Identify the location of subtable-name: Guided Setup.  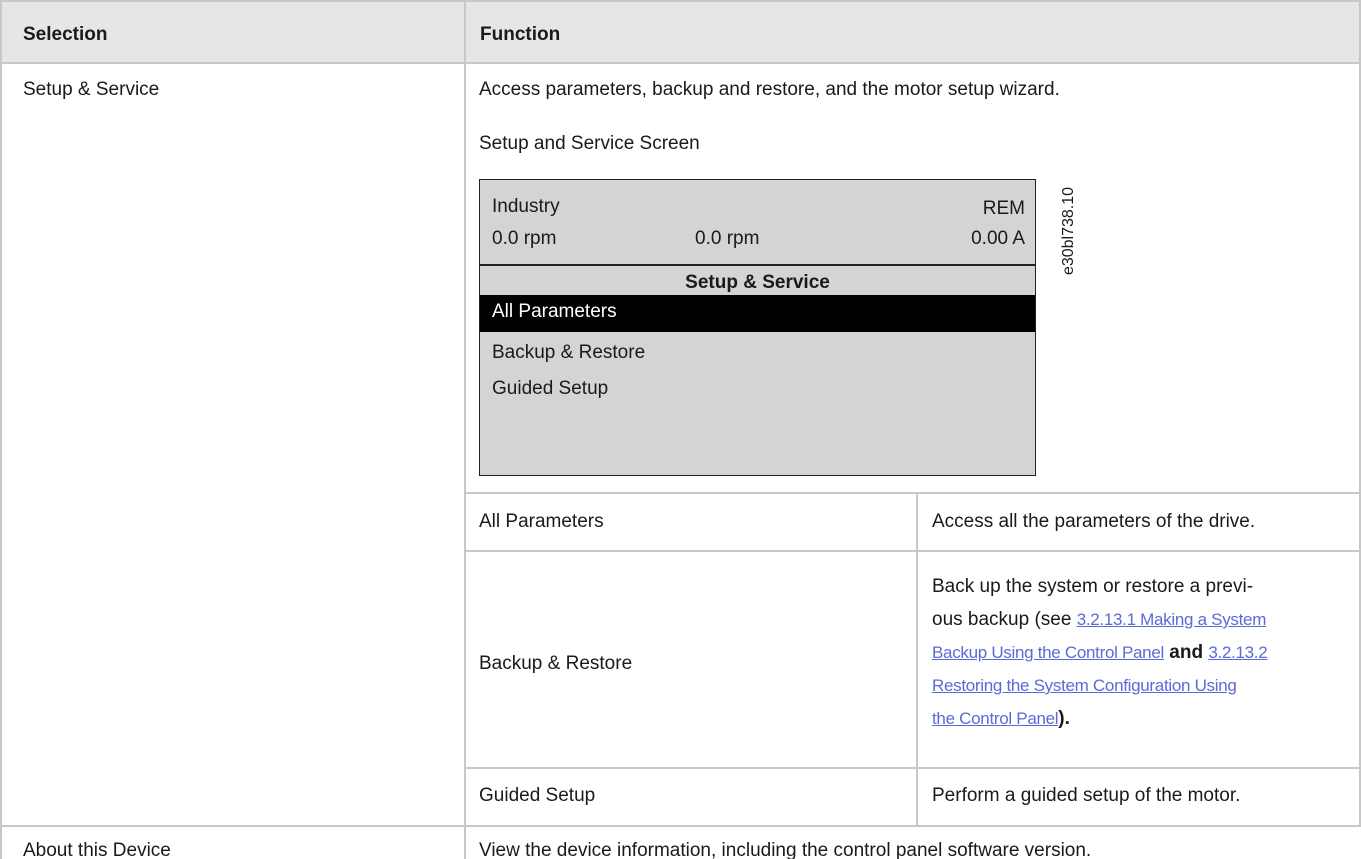
(537, 795).